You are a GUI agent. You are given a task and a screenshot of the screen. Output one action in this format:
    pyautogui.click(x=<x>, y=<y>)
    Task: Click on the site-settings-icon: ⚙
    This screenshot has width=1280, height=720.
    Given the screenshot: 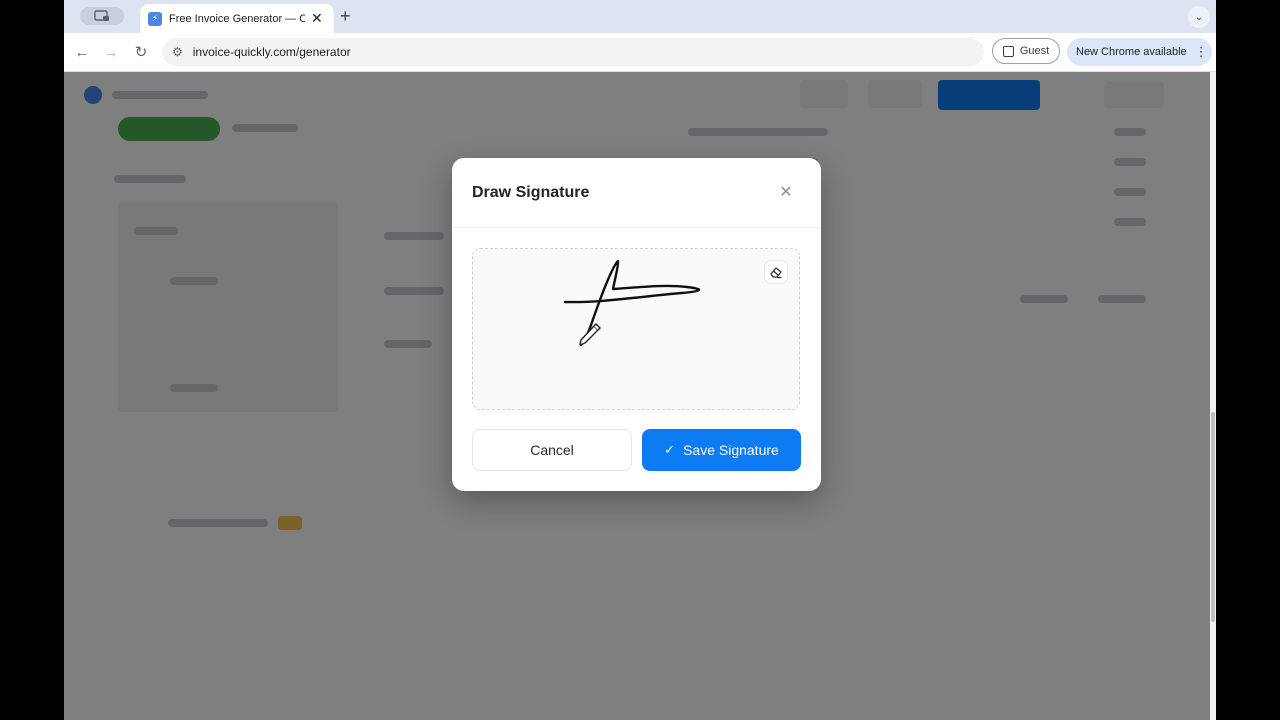 What is the action you would take?
    pyautogui.click(x=177, y=52)
    